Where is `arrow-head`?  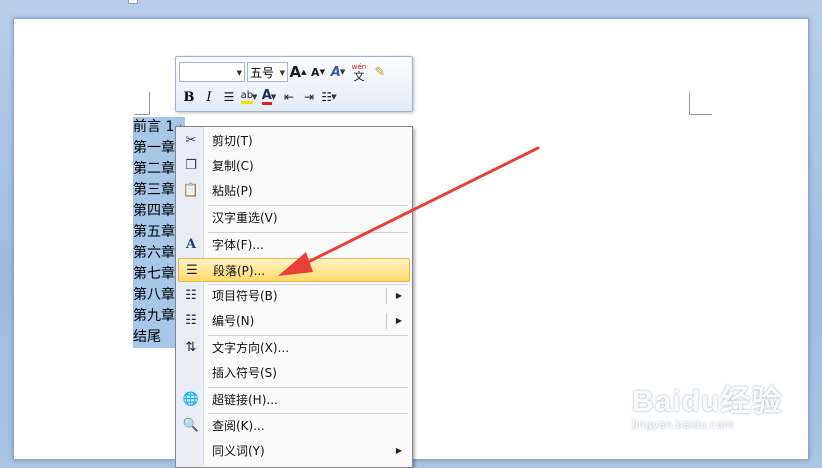 arrow-head is located at coordinates (295, 264).